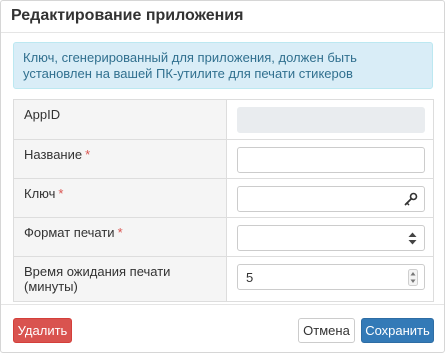  What do you see at coordinates (412, 238) in the screenshot?
I see `select-arrows-icon` at bounding box center [412, 238].